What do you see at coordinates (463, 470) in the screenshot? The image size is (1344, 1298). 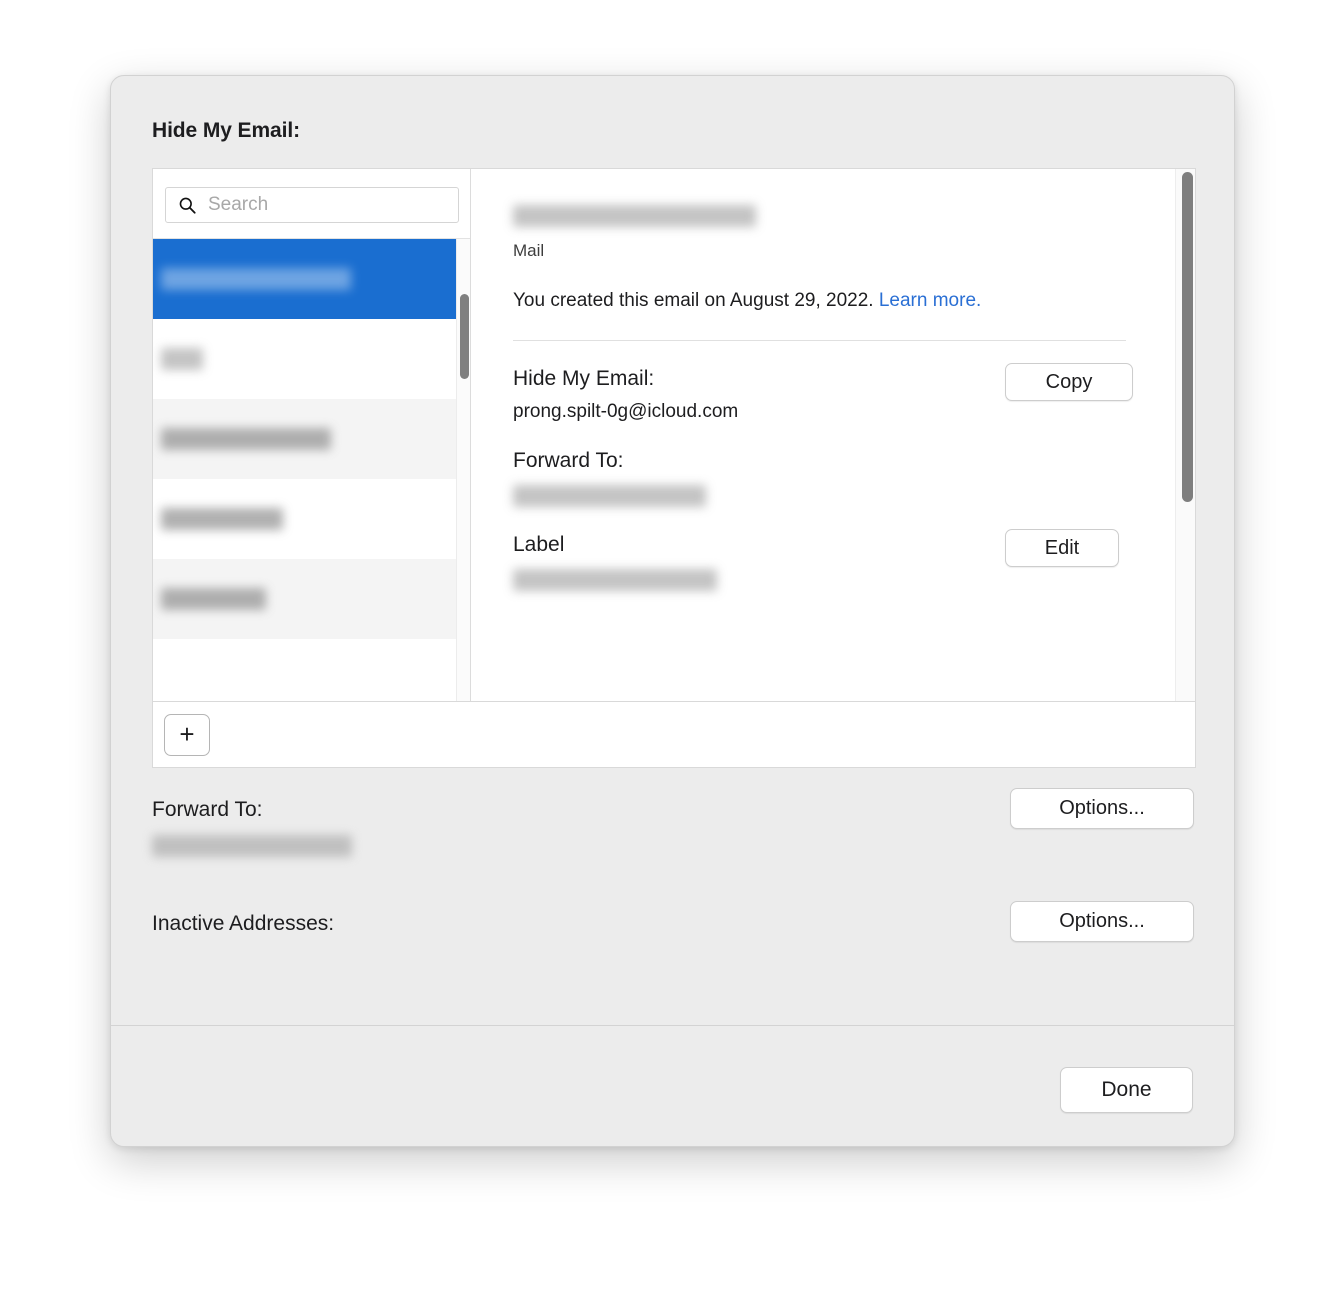 I see `alias-list-scrollbar` at bounding box center [463, 470].